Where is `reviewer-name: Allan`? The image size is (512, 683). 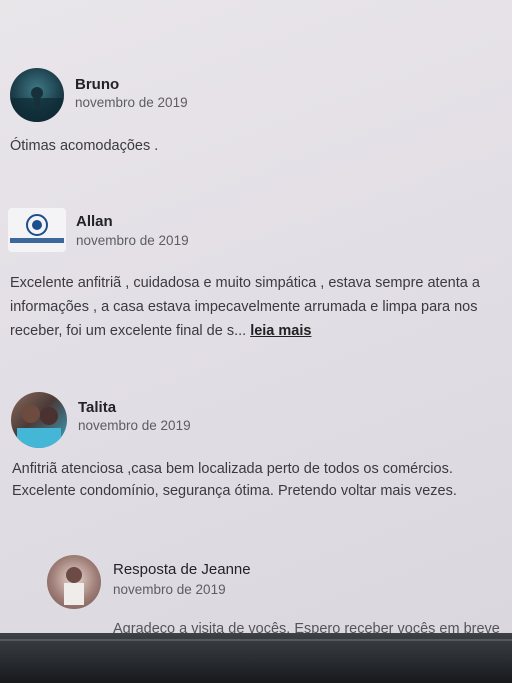 reviewer-name: Allan is located at coordinates (94, 221).